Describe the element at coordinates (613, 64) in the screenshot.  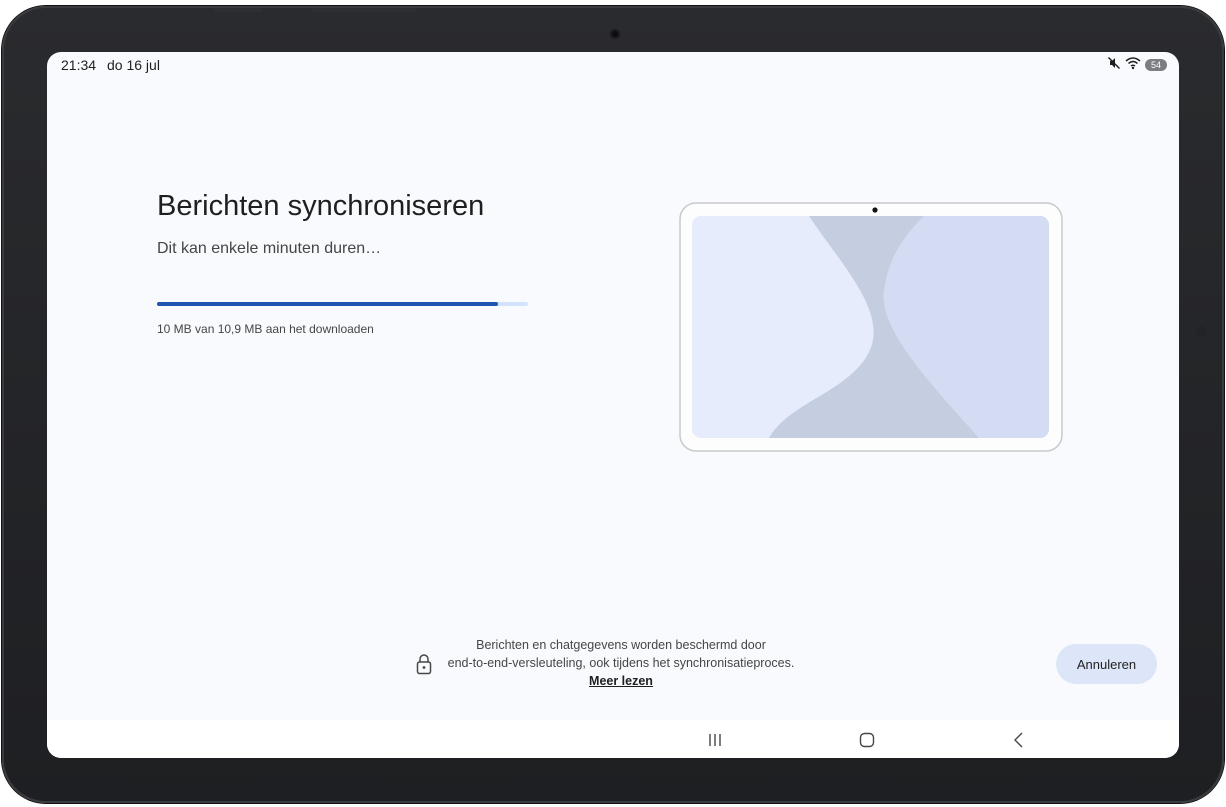
I see `status-bar: 21:34 do 16 jul 54` at that location.